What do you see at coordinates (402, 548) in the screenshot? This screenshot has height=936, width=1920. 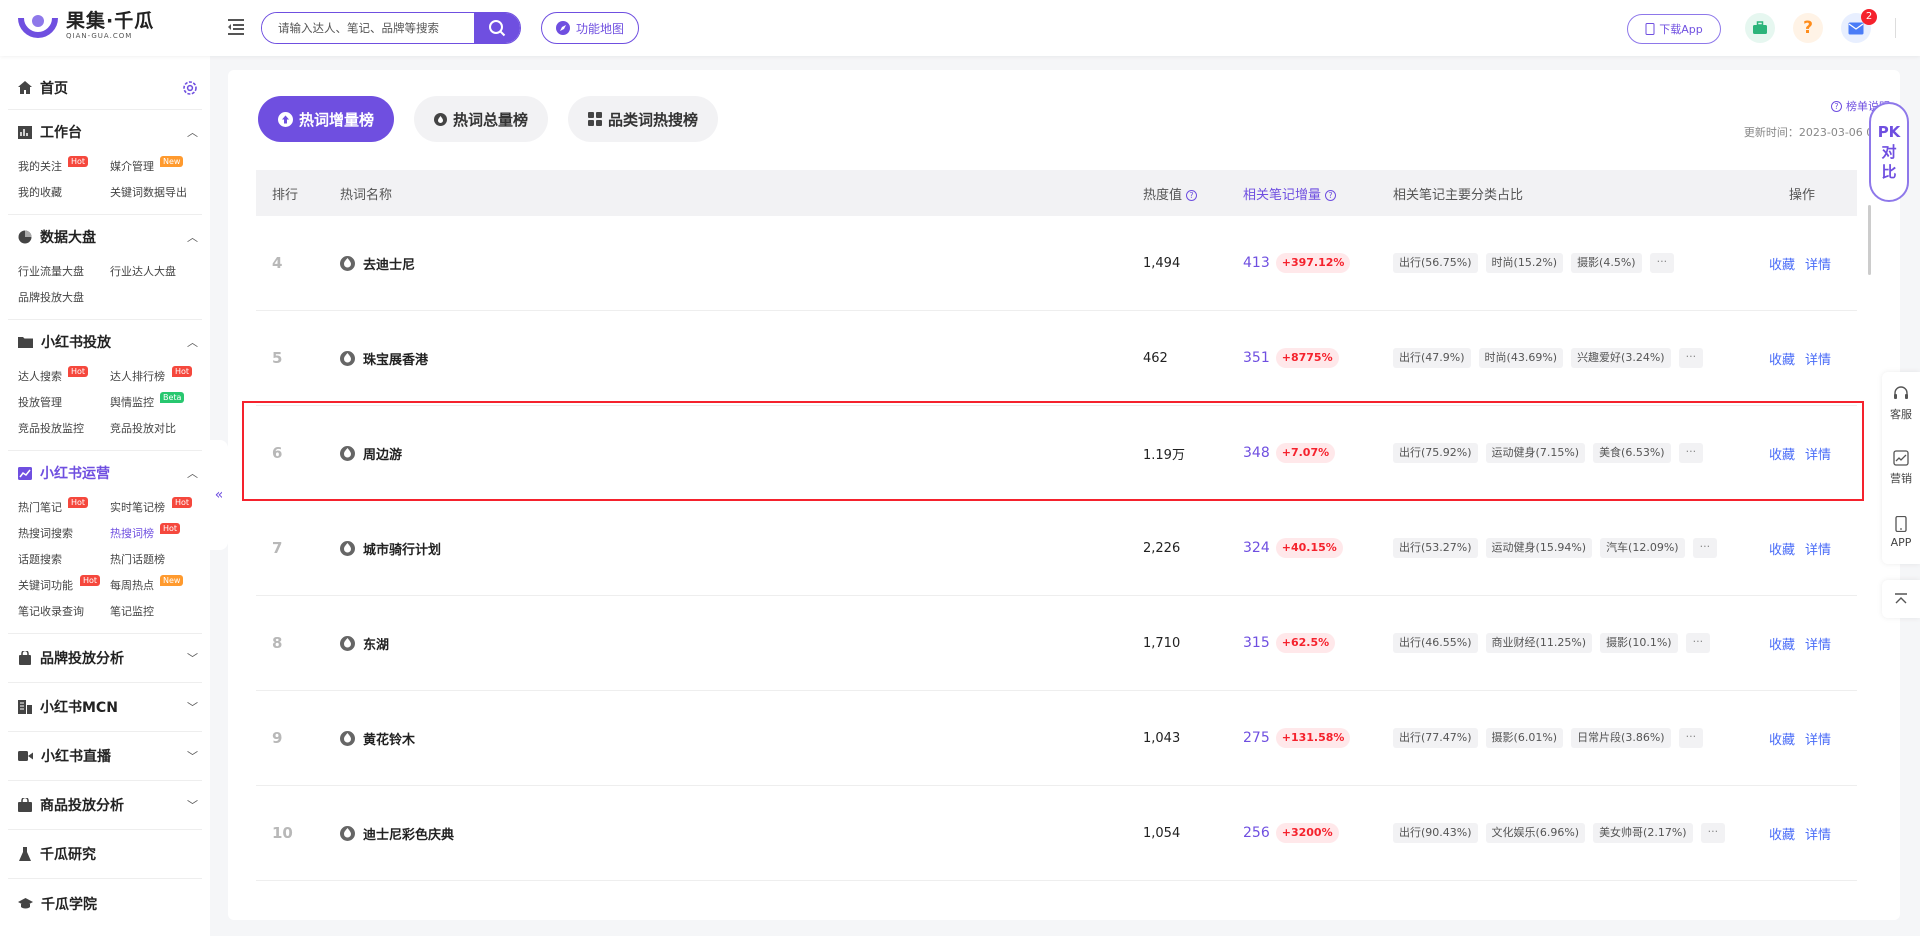 I see `hotword-name: 城市骑行计划` at bounding box center [402, 548].